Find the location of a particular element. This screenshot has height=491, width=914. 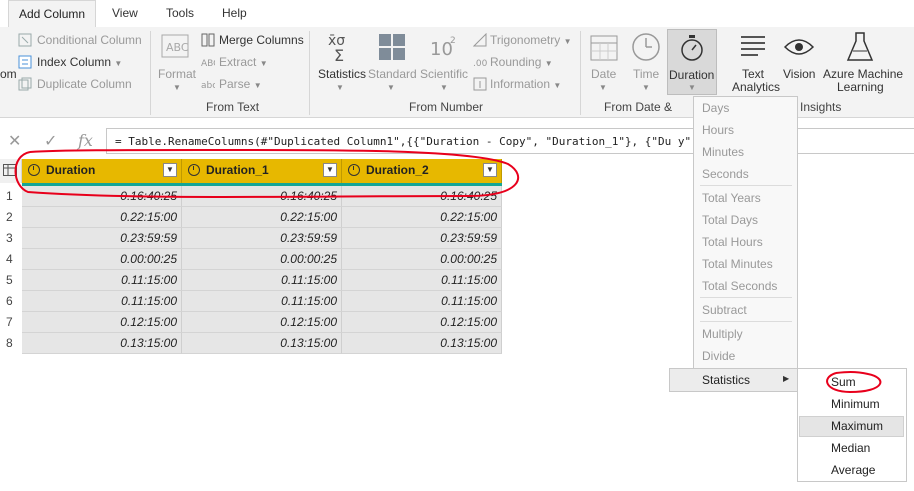

row-number: 1 is located at coordinates (11, 196).